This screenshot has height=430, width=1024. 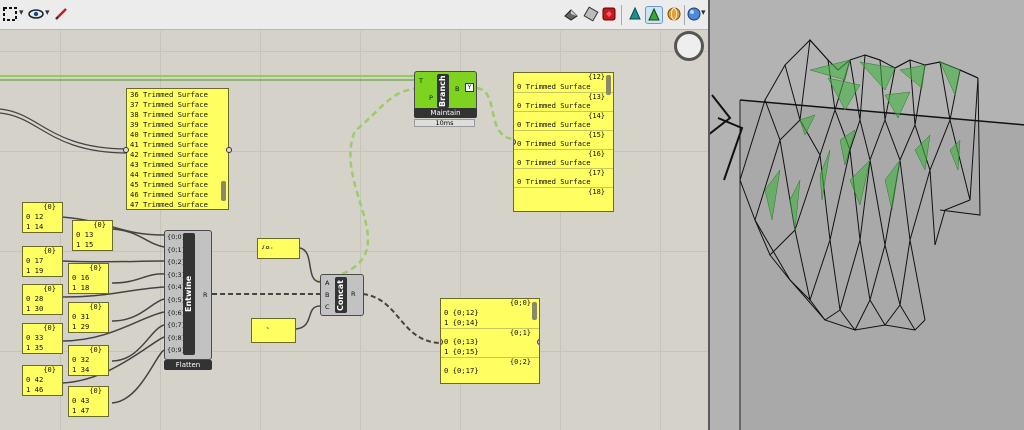 What do you see at coordinates (35, 379) in the screenshot?
I see `panel-row: 0 42` at bounding box center [35, 379].